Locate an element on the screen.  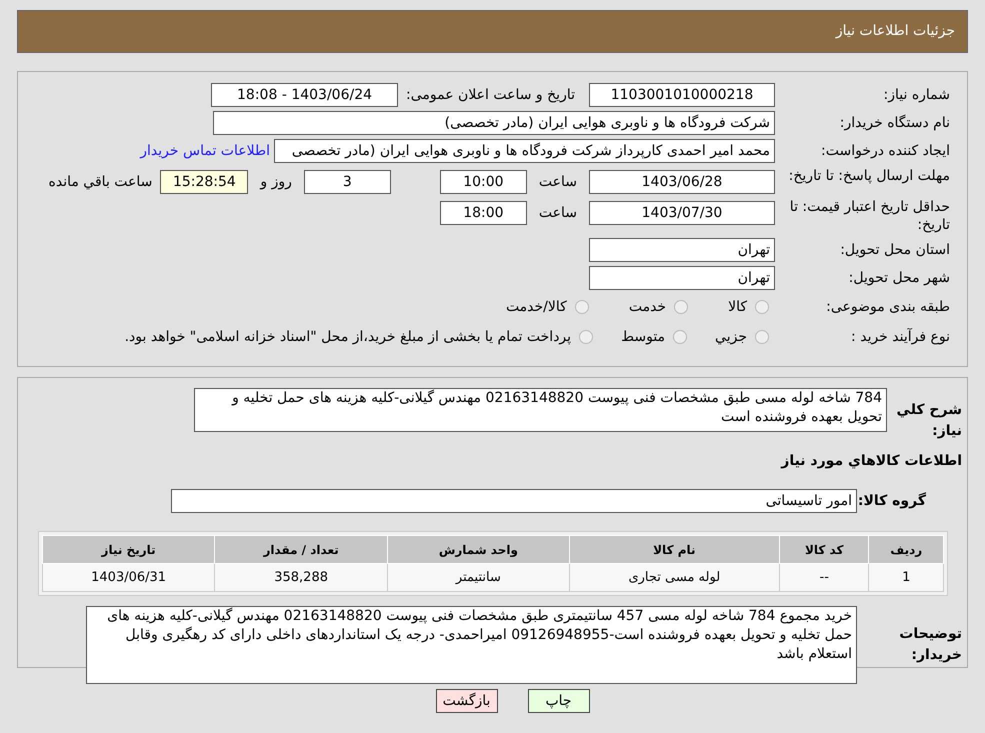
field-label: گروه کالا: is located at coordinates (892, 500).